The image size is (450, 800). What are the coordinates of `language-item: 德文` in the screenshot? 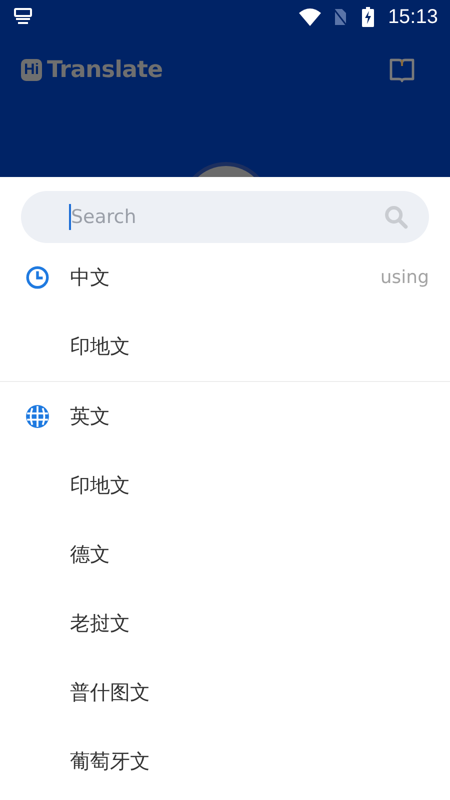 It's located at (225, 554).